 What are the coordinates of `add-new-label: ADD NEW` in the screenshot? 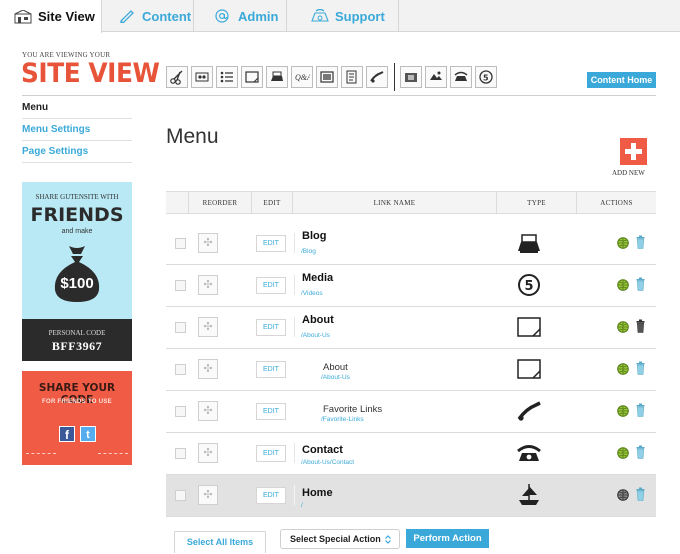 It's located at (628, 173).